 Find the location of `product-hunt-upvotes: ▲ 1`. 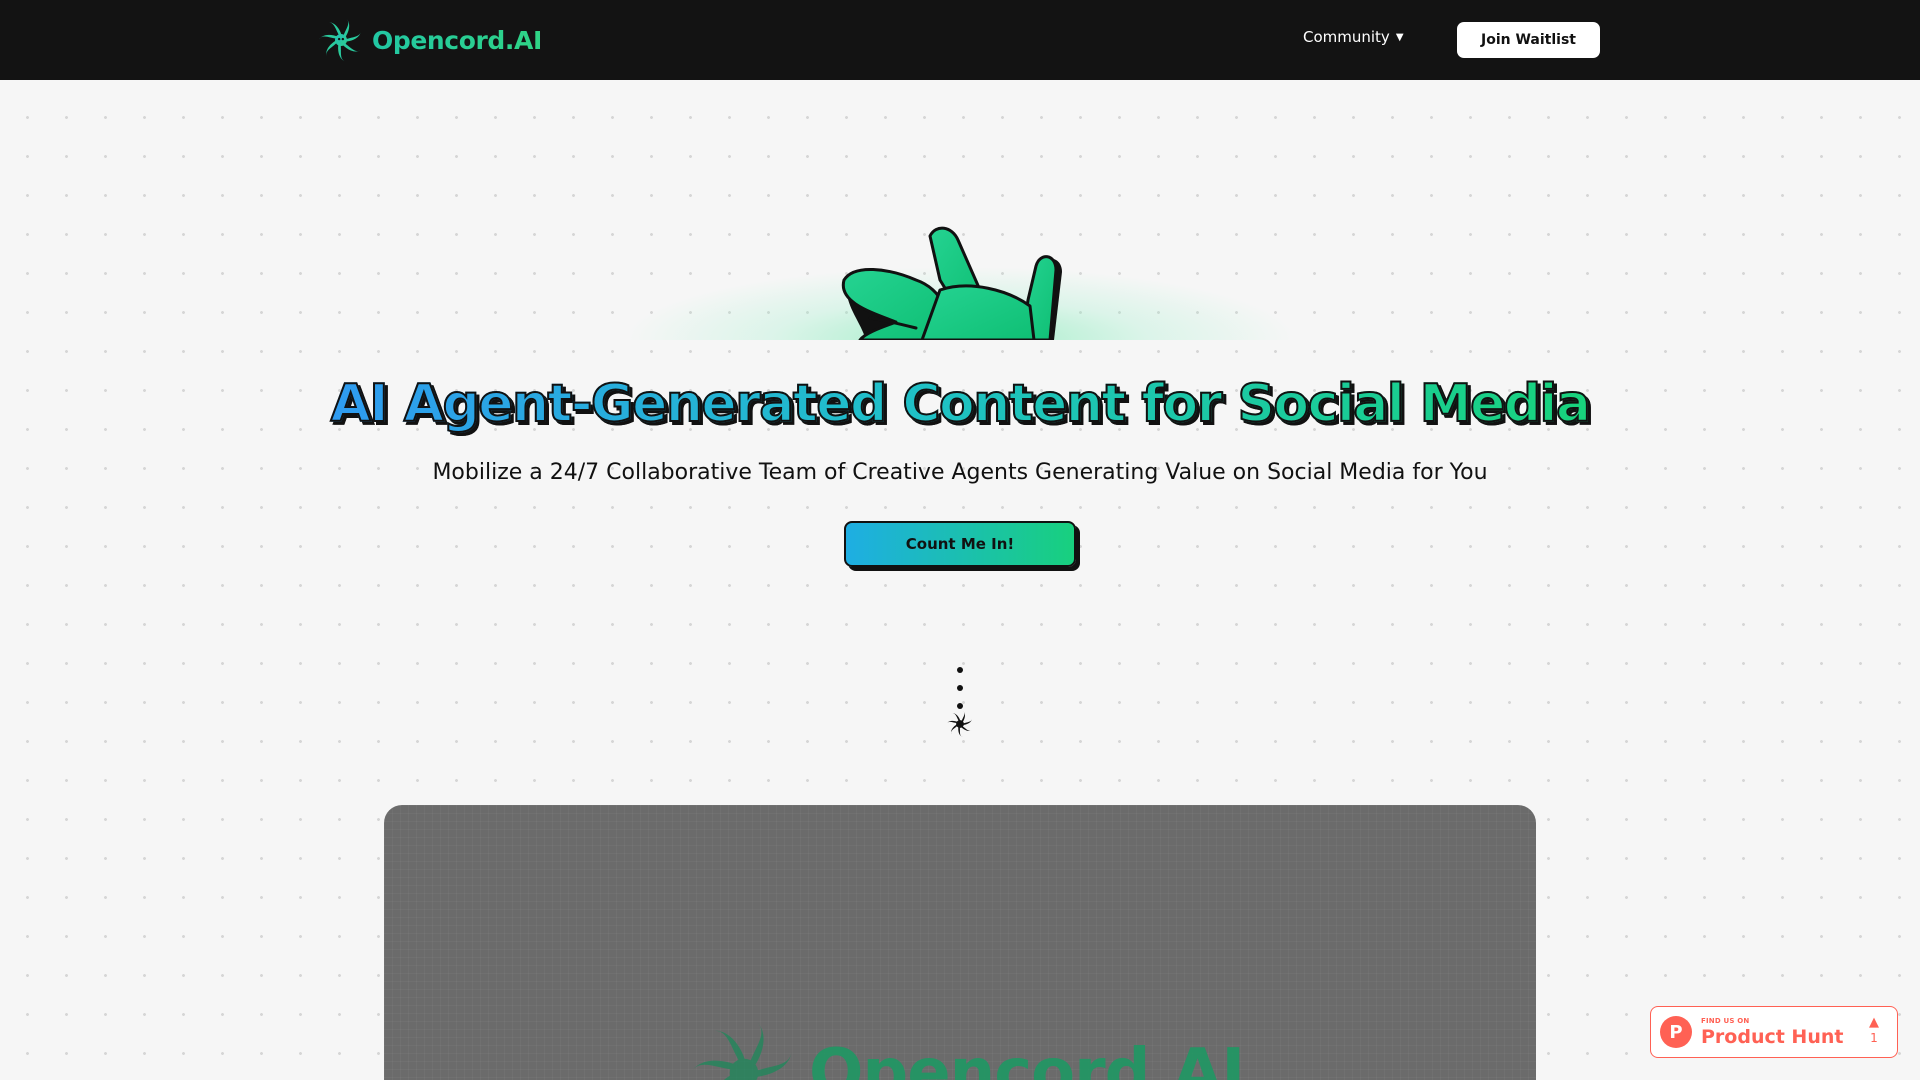

product-hunt-upvotes: ▲ 1 is located at coordinates (1874, 1030).